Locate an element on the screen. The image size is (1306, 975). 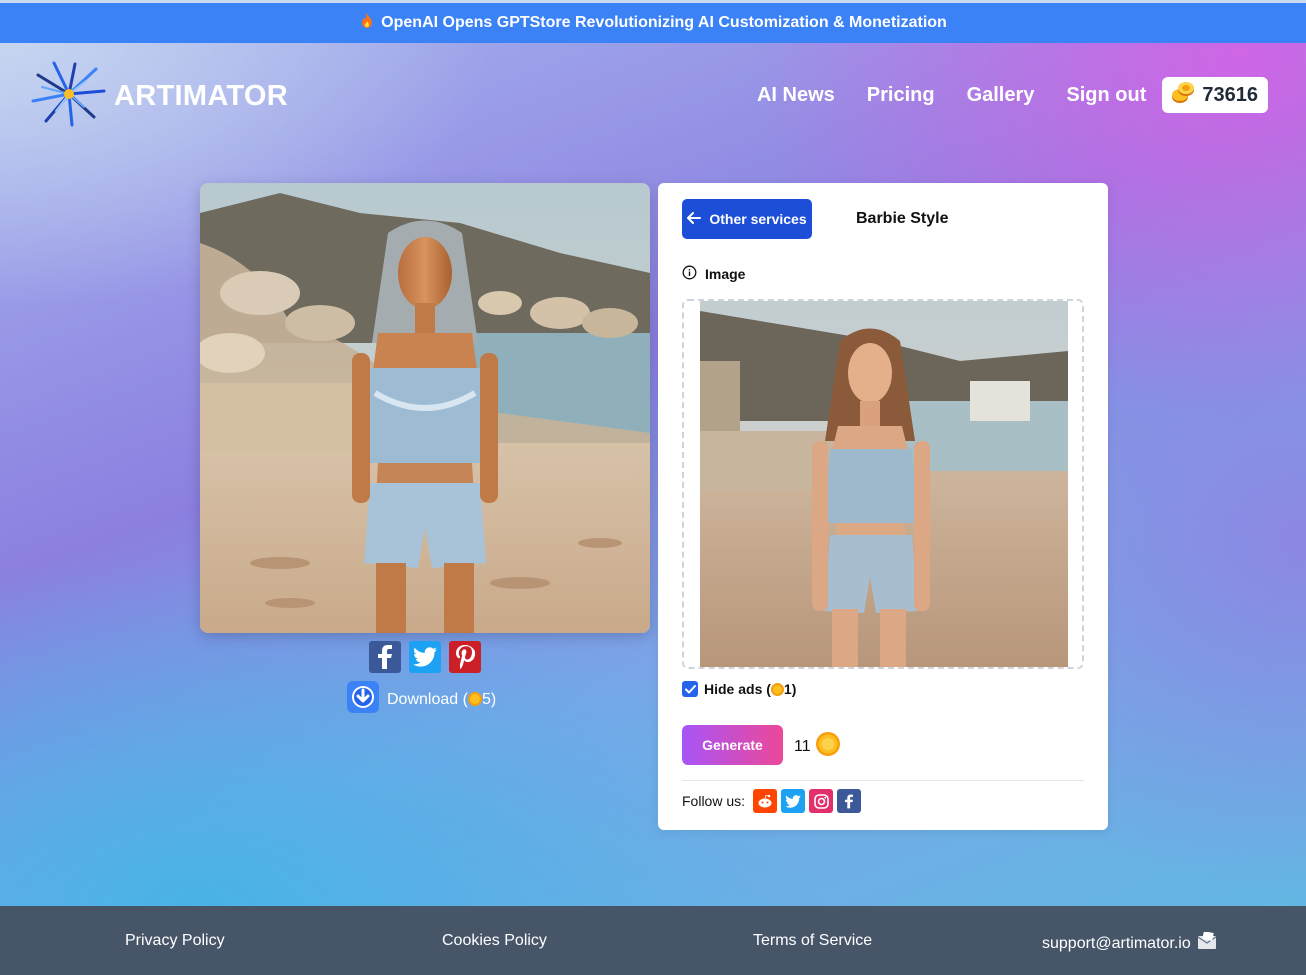
image-field-label: Image is located at coordinates (713, 274).